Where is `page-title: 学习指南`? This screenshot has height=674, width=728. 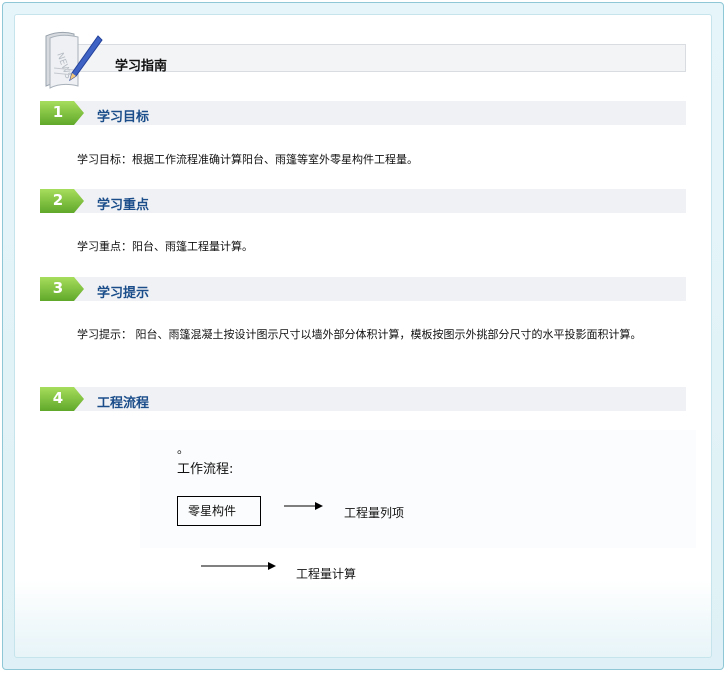 page-title: 学习指南 is located at coordinates (141, 66).